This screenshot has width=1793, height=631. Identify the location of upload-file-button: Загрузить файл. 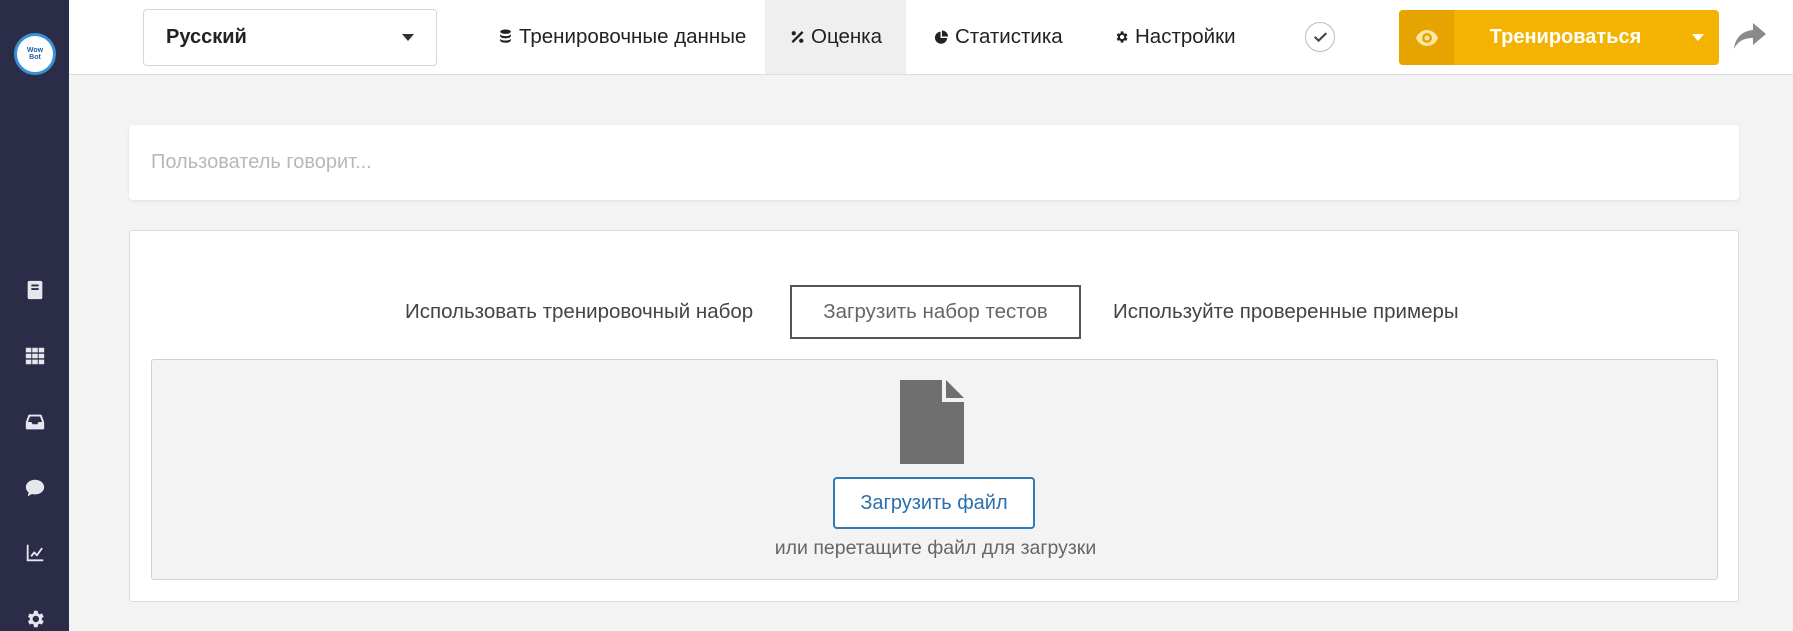
(934, 503).